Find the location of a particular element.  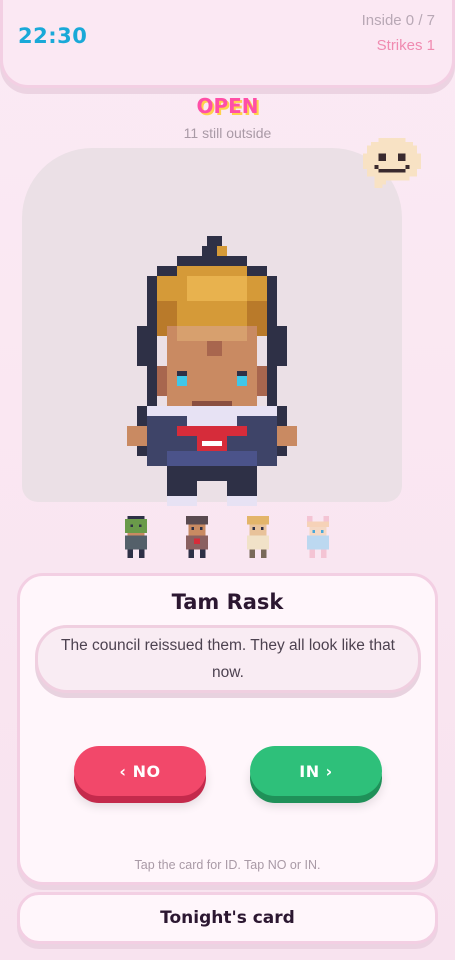

strikes-counter: Strikes 1 is located at coordinates (405, 45).